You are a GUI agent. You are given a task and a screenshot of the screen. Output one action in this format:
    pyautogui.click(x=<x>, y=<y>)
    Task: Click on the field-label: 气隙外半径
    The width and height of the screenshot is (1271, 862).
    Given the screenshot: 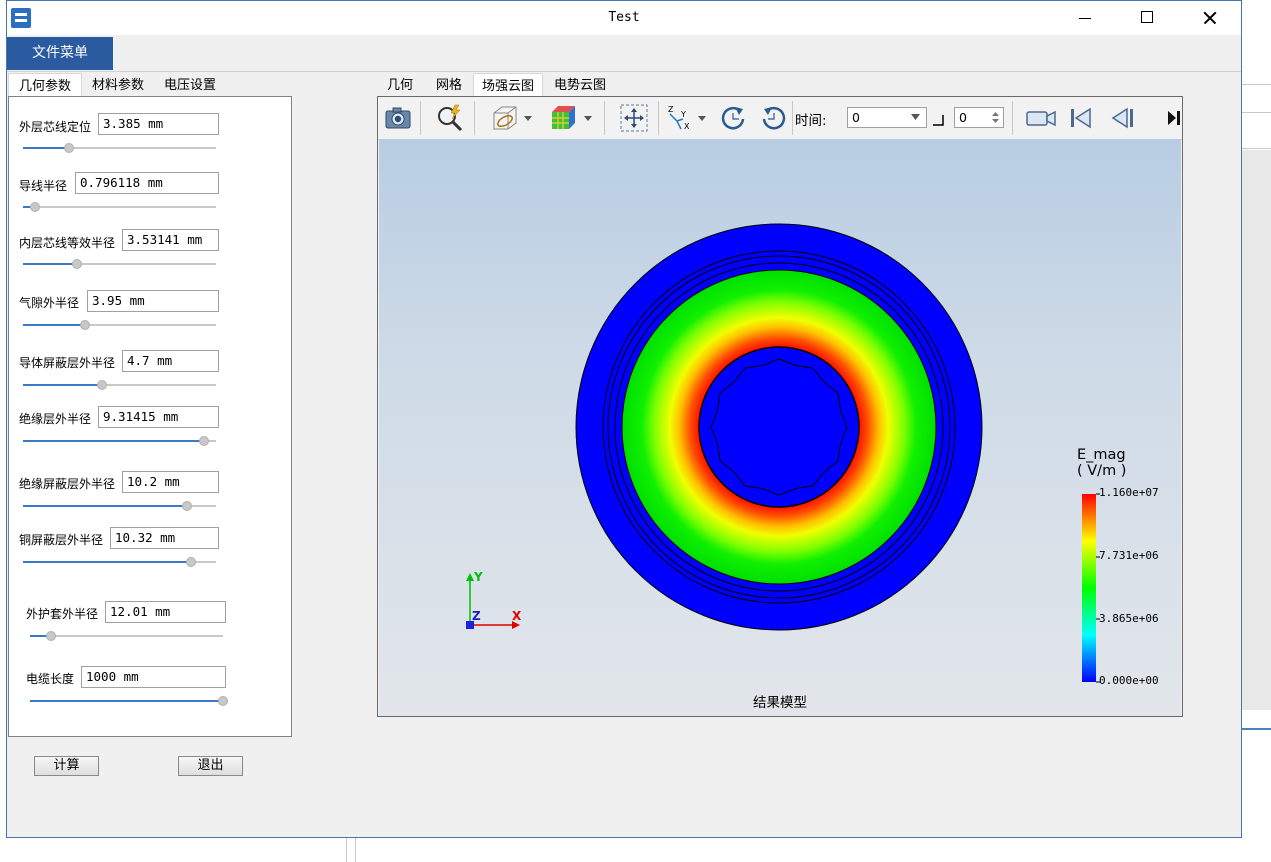 What is the action you would take?
    pyautogui.click(x=49, y=303)
    